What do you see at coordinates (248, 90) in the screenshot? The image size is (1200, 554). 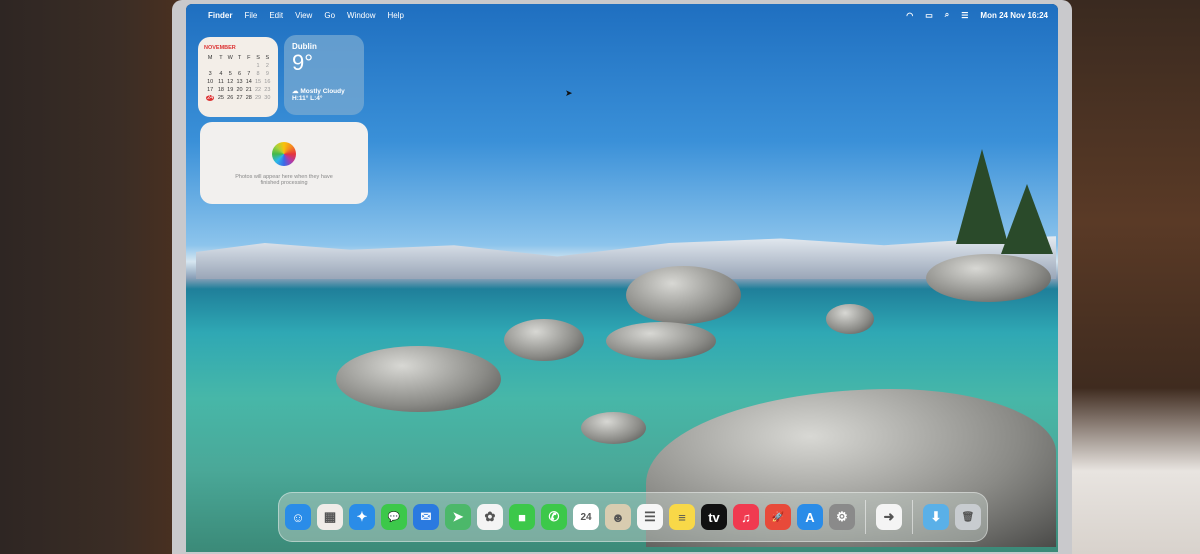 I see `calendar-day: 21` at bounding box center [248, 90].